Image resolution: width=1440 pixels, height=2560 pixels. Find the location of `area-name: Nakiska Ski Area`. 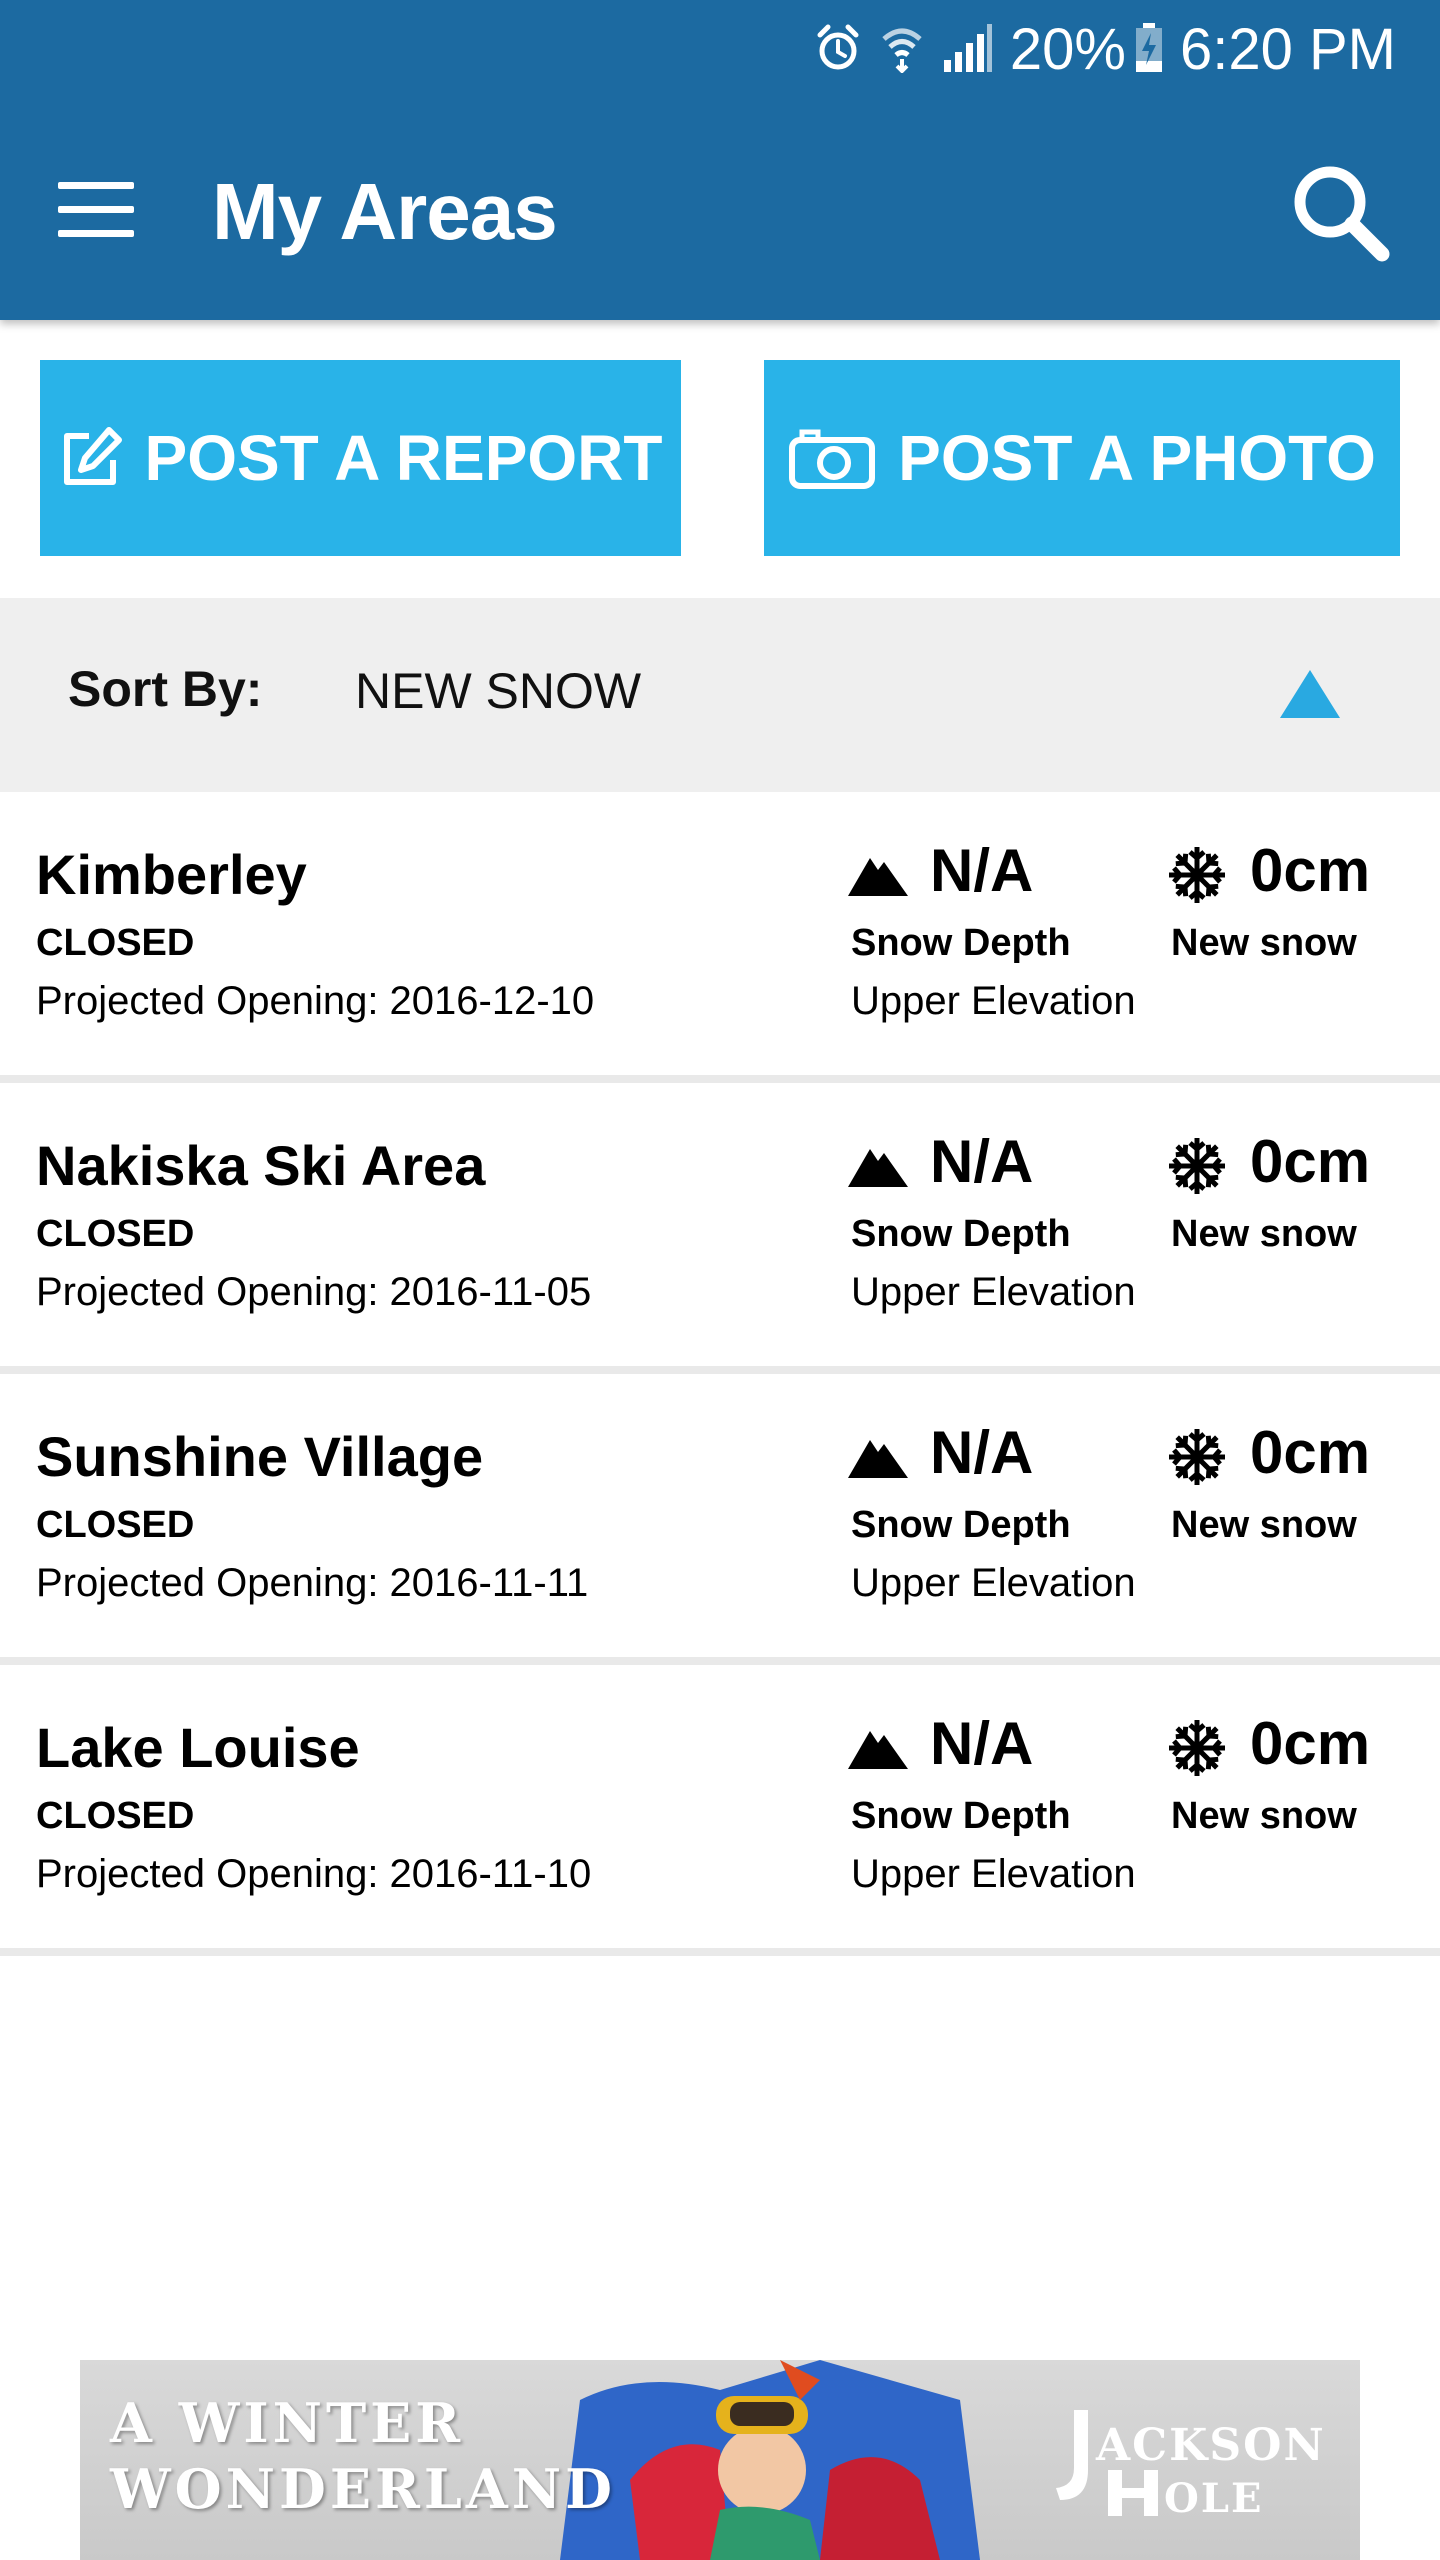

area-name: Nakiska Ski Area is located at coordinates (261, 1165).